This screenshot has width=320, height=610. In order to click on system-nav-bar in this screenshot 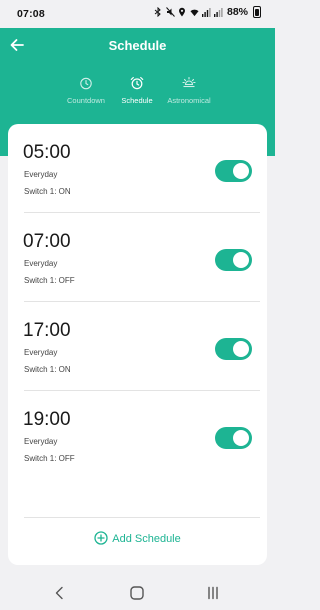, I will do `click(137, 592)`.